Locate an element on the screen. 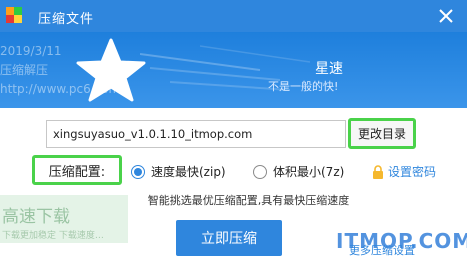  star-icon is located at coordinates (111, 70).